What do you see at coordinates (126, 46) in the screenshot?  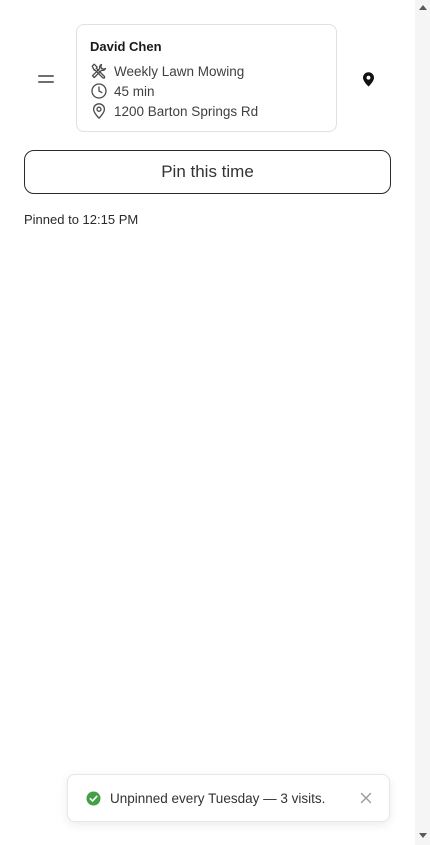 I see `customer-name: David Chen` at bounding box center [126, 46].